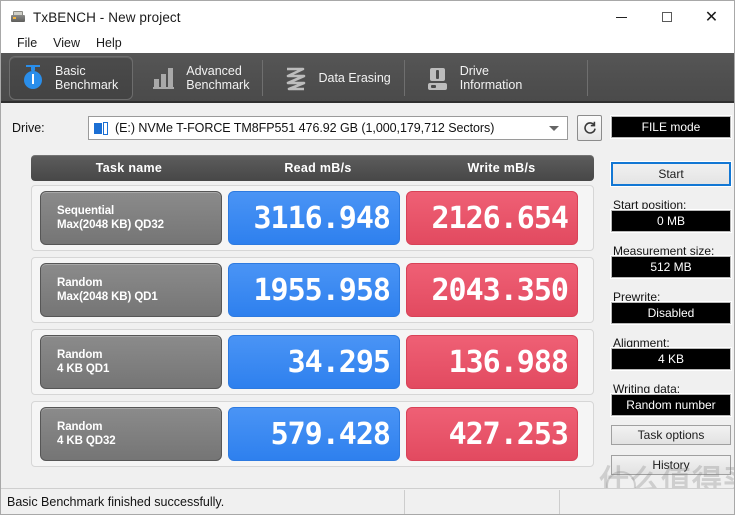 This screenshot has width=735, height=515. I want to click on tab-data-erasing-label: Data Erasing, so click(354, 78).